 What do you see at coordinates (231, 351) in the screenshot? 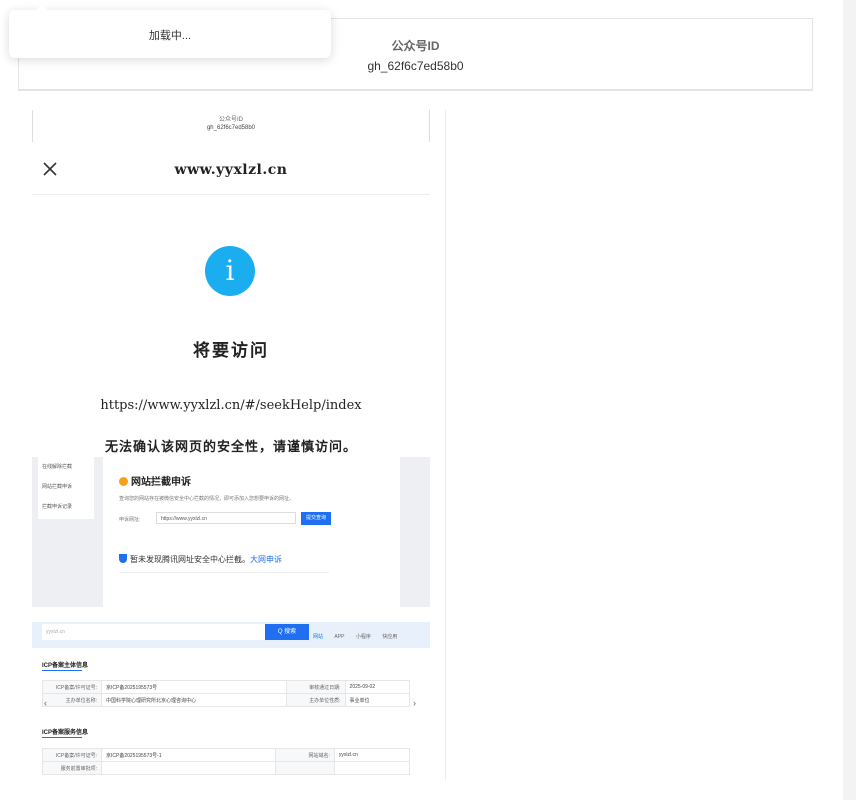
I see `visit-heading: 将要访问` at bounding box center [231, 351].